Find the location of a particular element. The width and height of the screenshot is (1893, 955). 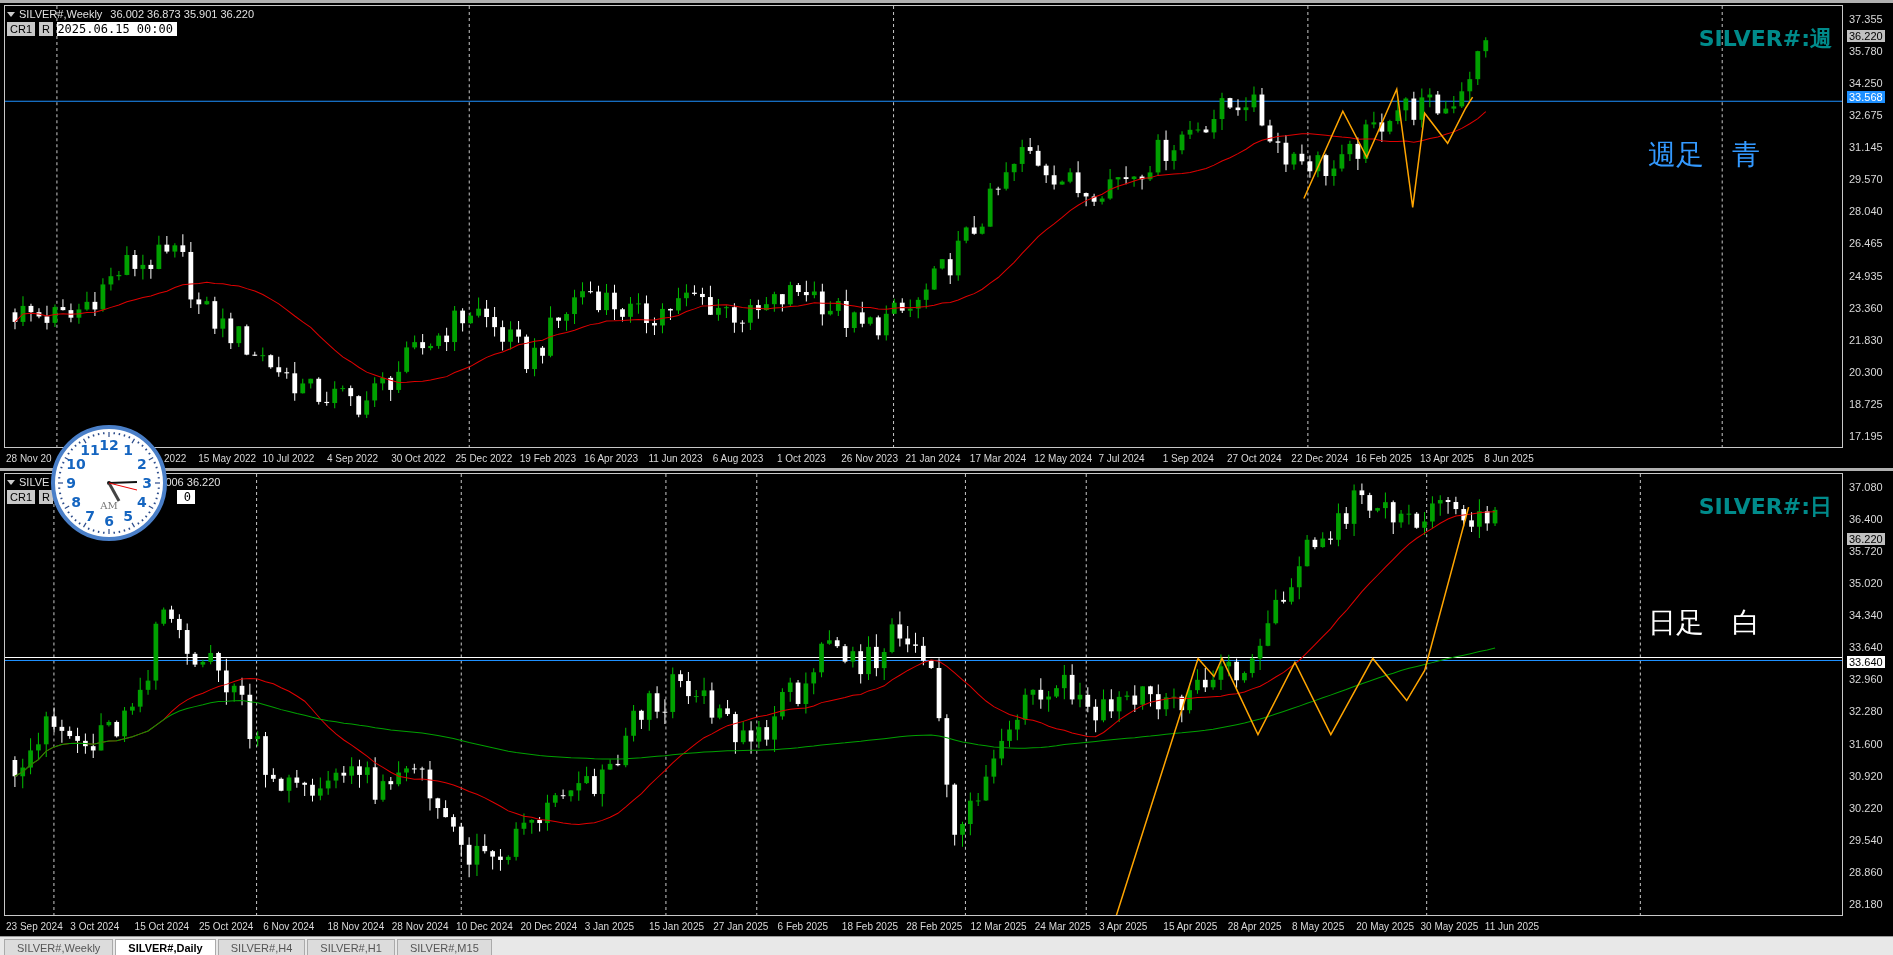

price-badge: 33.568 is located at coordinates (1866, 97).